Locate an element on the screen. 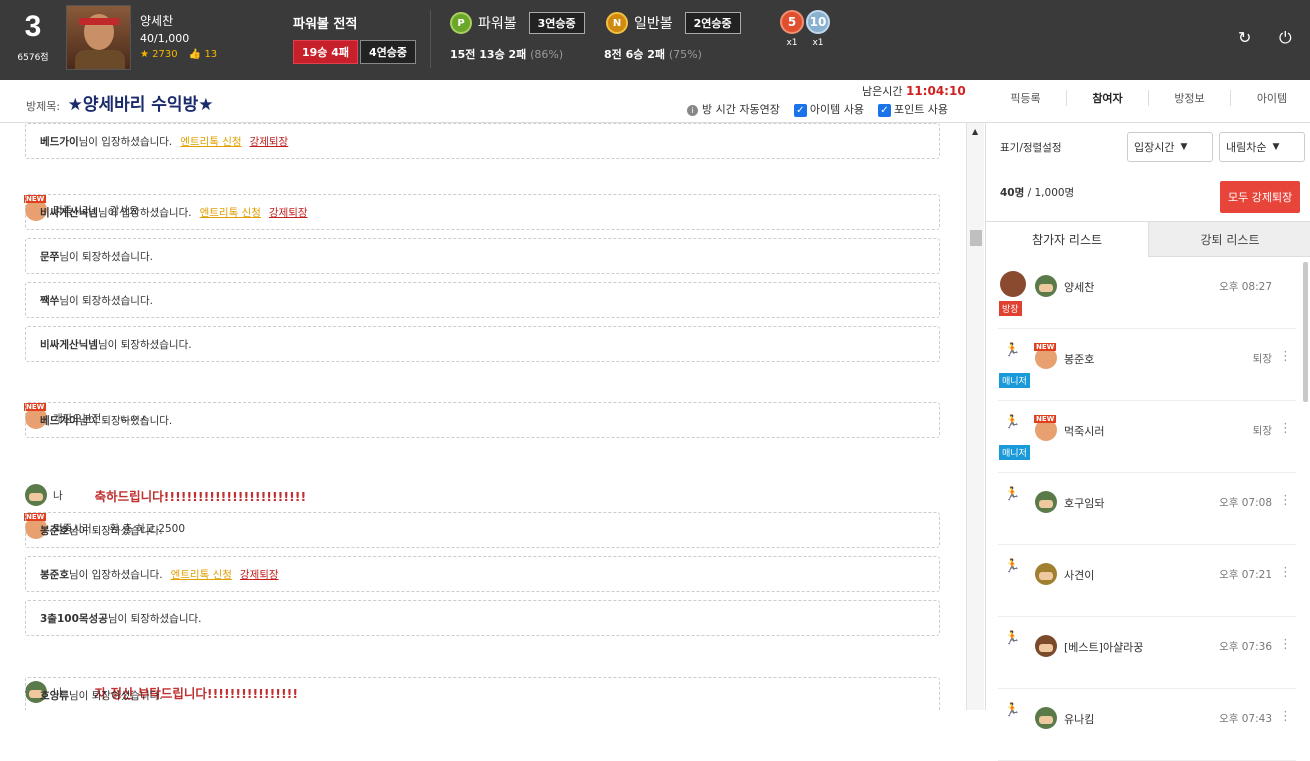 The image size is (1310, 761). participant-time: 오후 07:21 is located at coordinates (1245, 575).